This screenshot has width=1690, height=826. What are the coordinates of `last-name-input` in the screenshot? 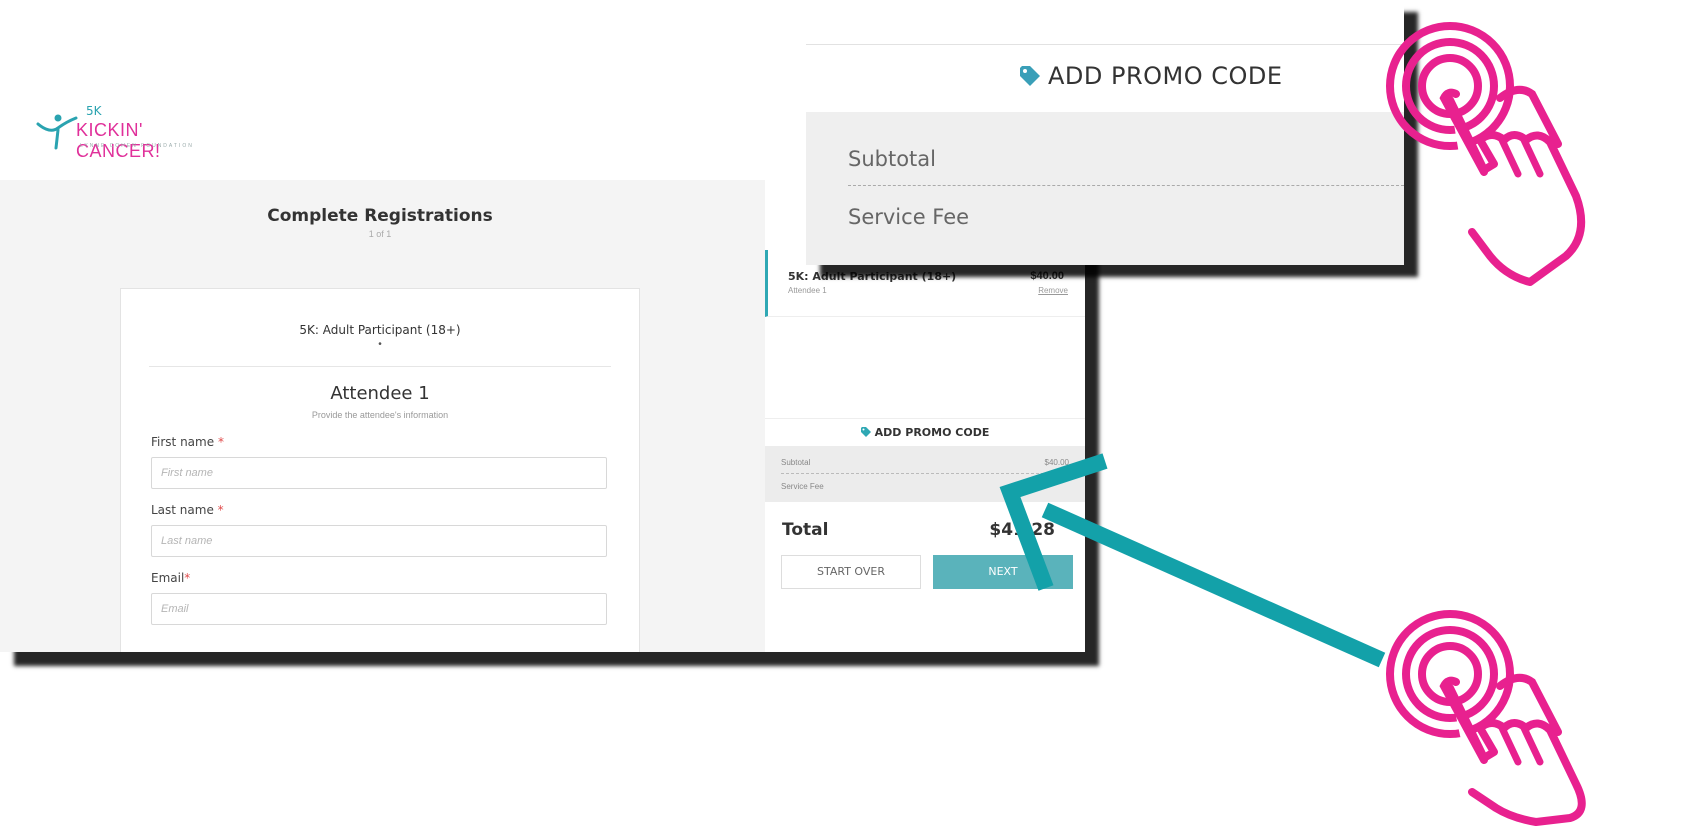 It's located at (379, 541).